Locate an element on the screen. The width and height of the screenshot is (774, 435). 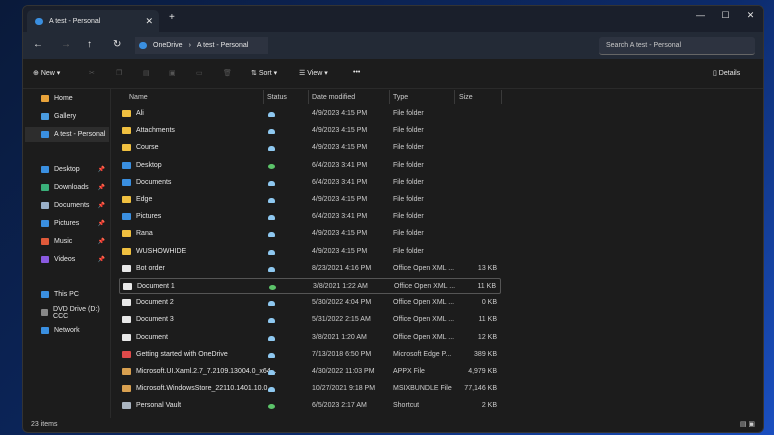
minimize-button: — is located at coordinates (700, 15).